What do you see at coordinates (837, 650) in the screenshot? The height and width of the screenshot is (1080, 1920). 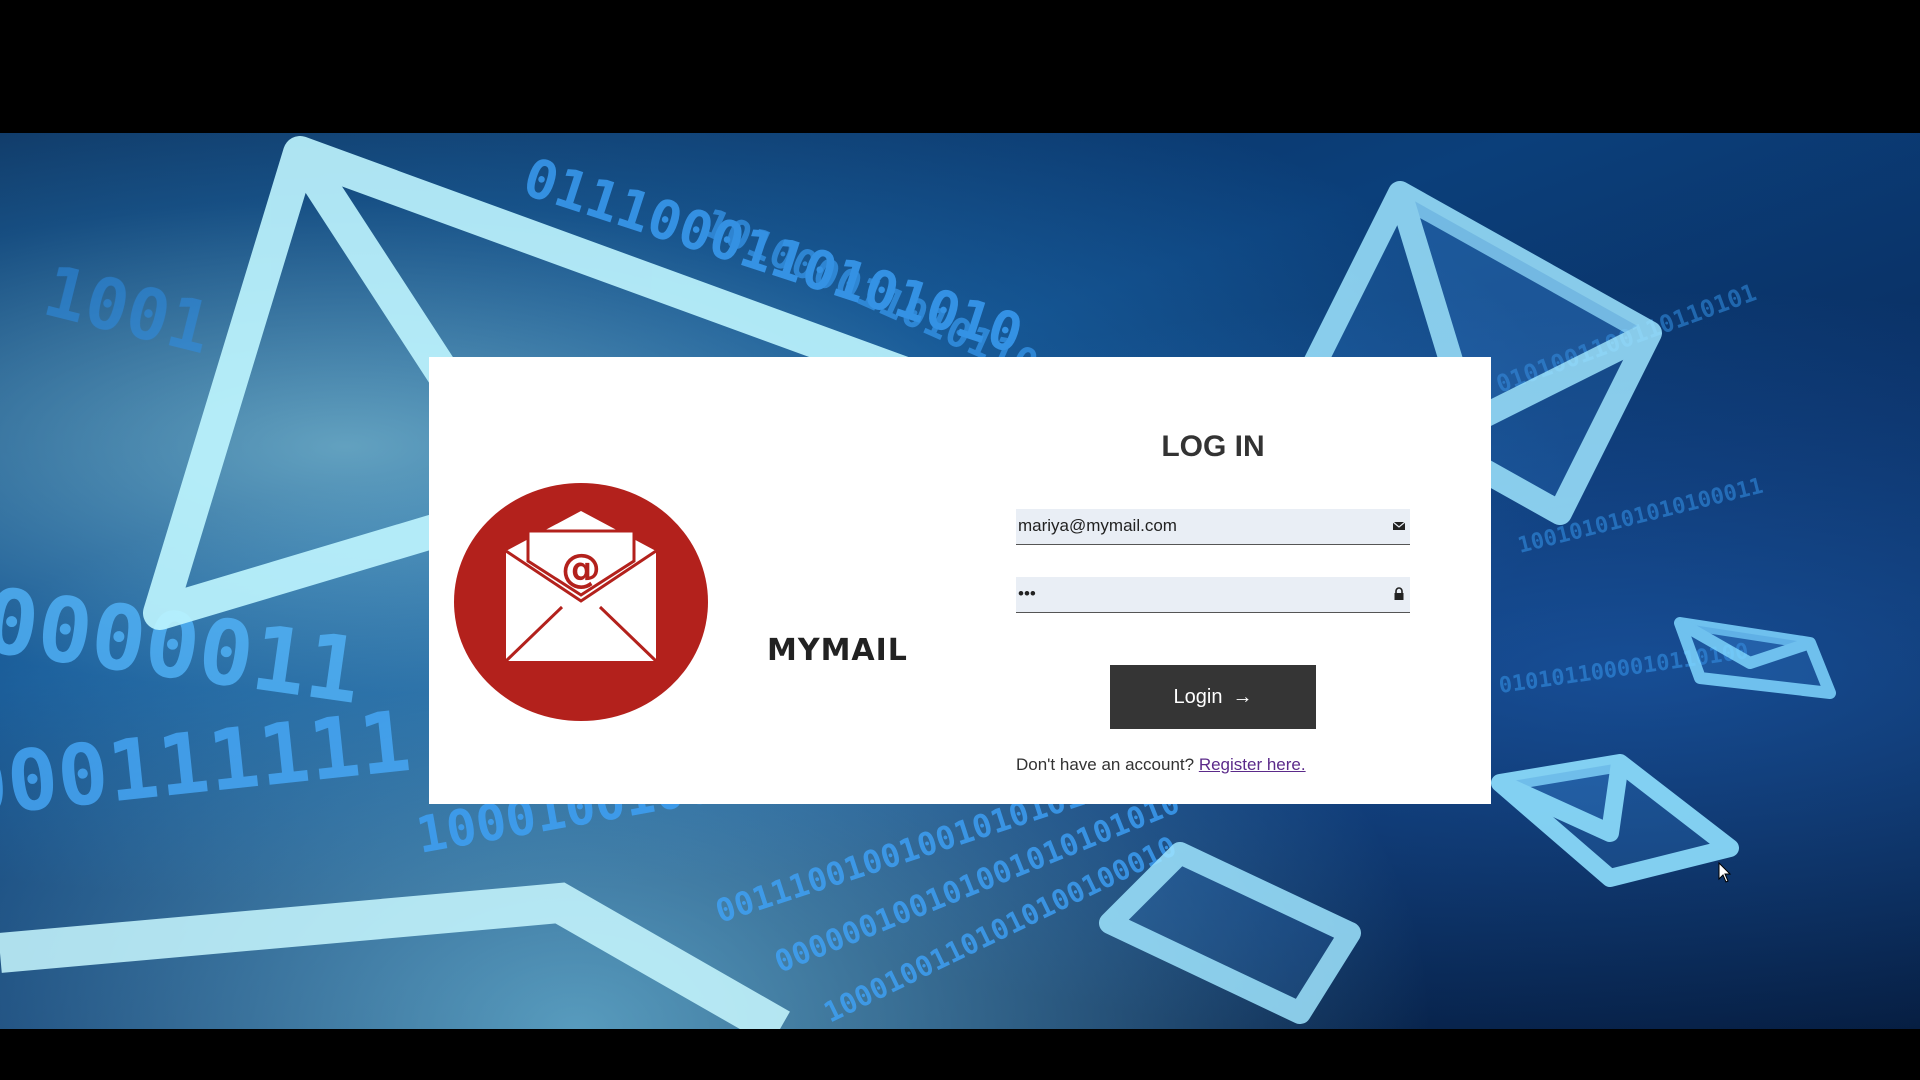 I see `brand-name: MYMAIL` at bounding box center [837, 650].